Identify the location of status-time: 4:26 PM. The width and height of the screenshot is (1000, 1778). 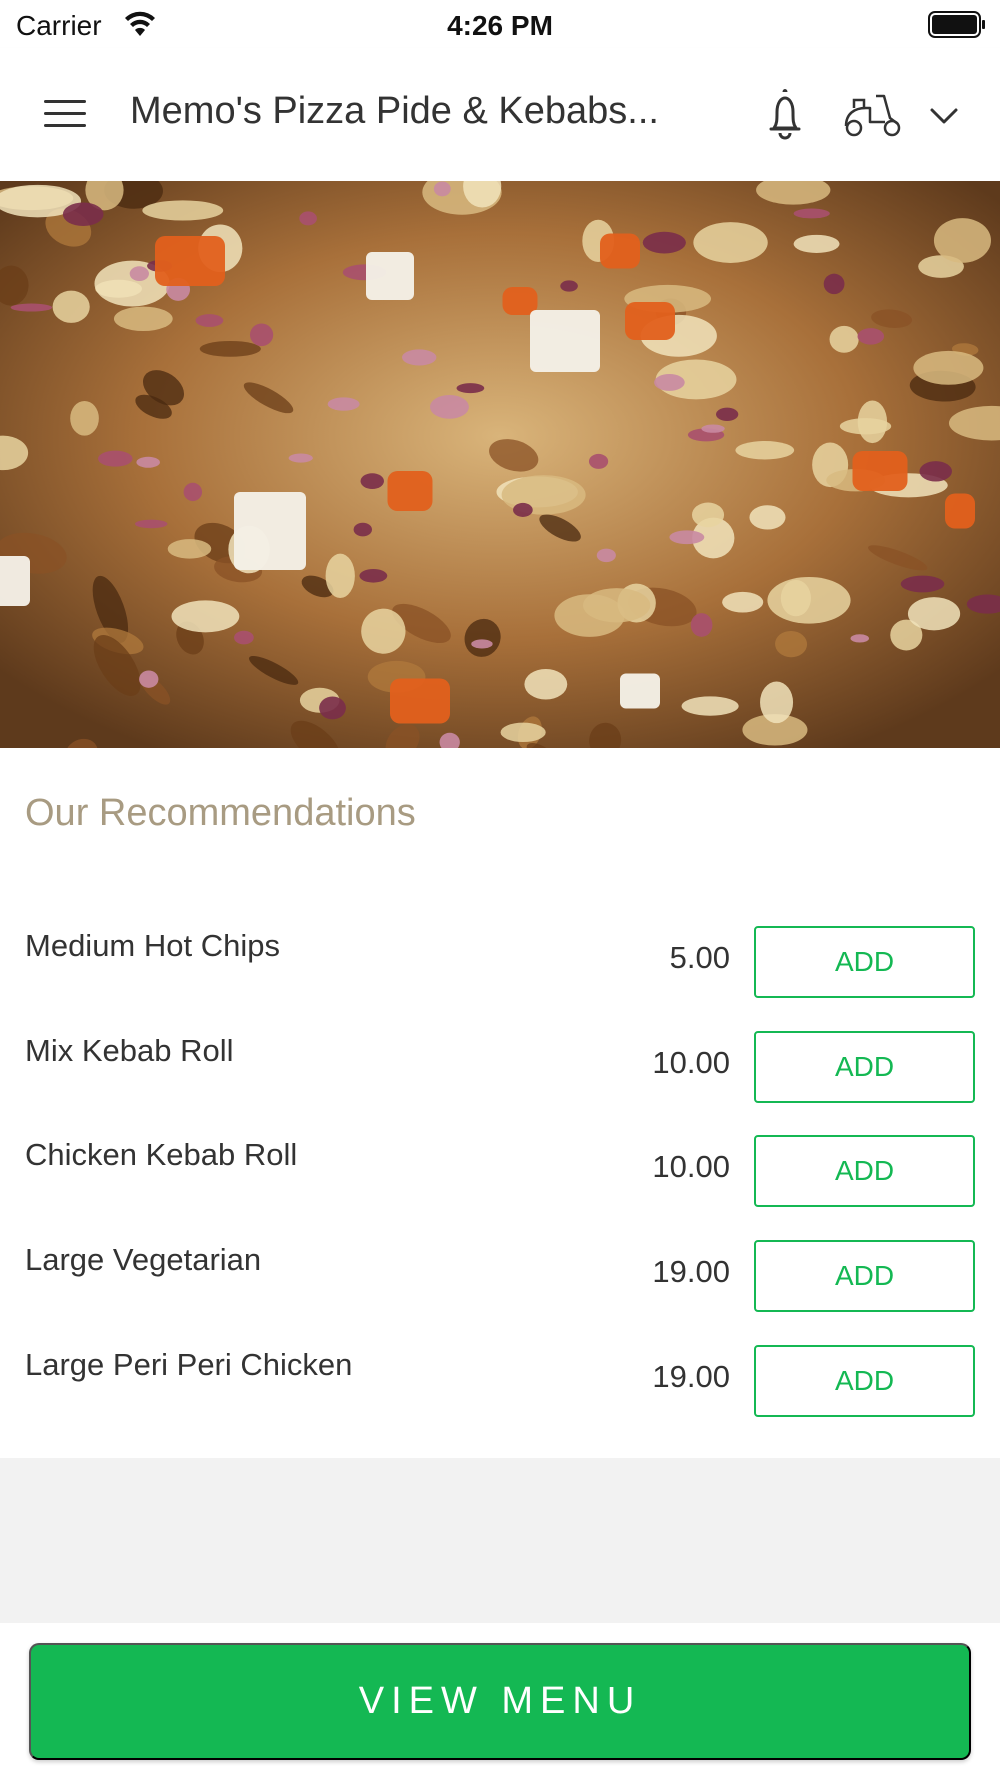
(500, 25).